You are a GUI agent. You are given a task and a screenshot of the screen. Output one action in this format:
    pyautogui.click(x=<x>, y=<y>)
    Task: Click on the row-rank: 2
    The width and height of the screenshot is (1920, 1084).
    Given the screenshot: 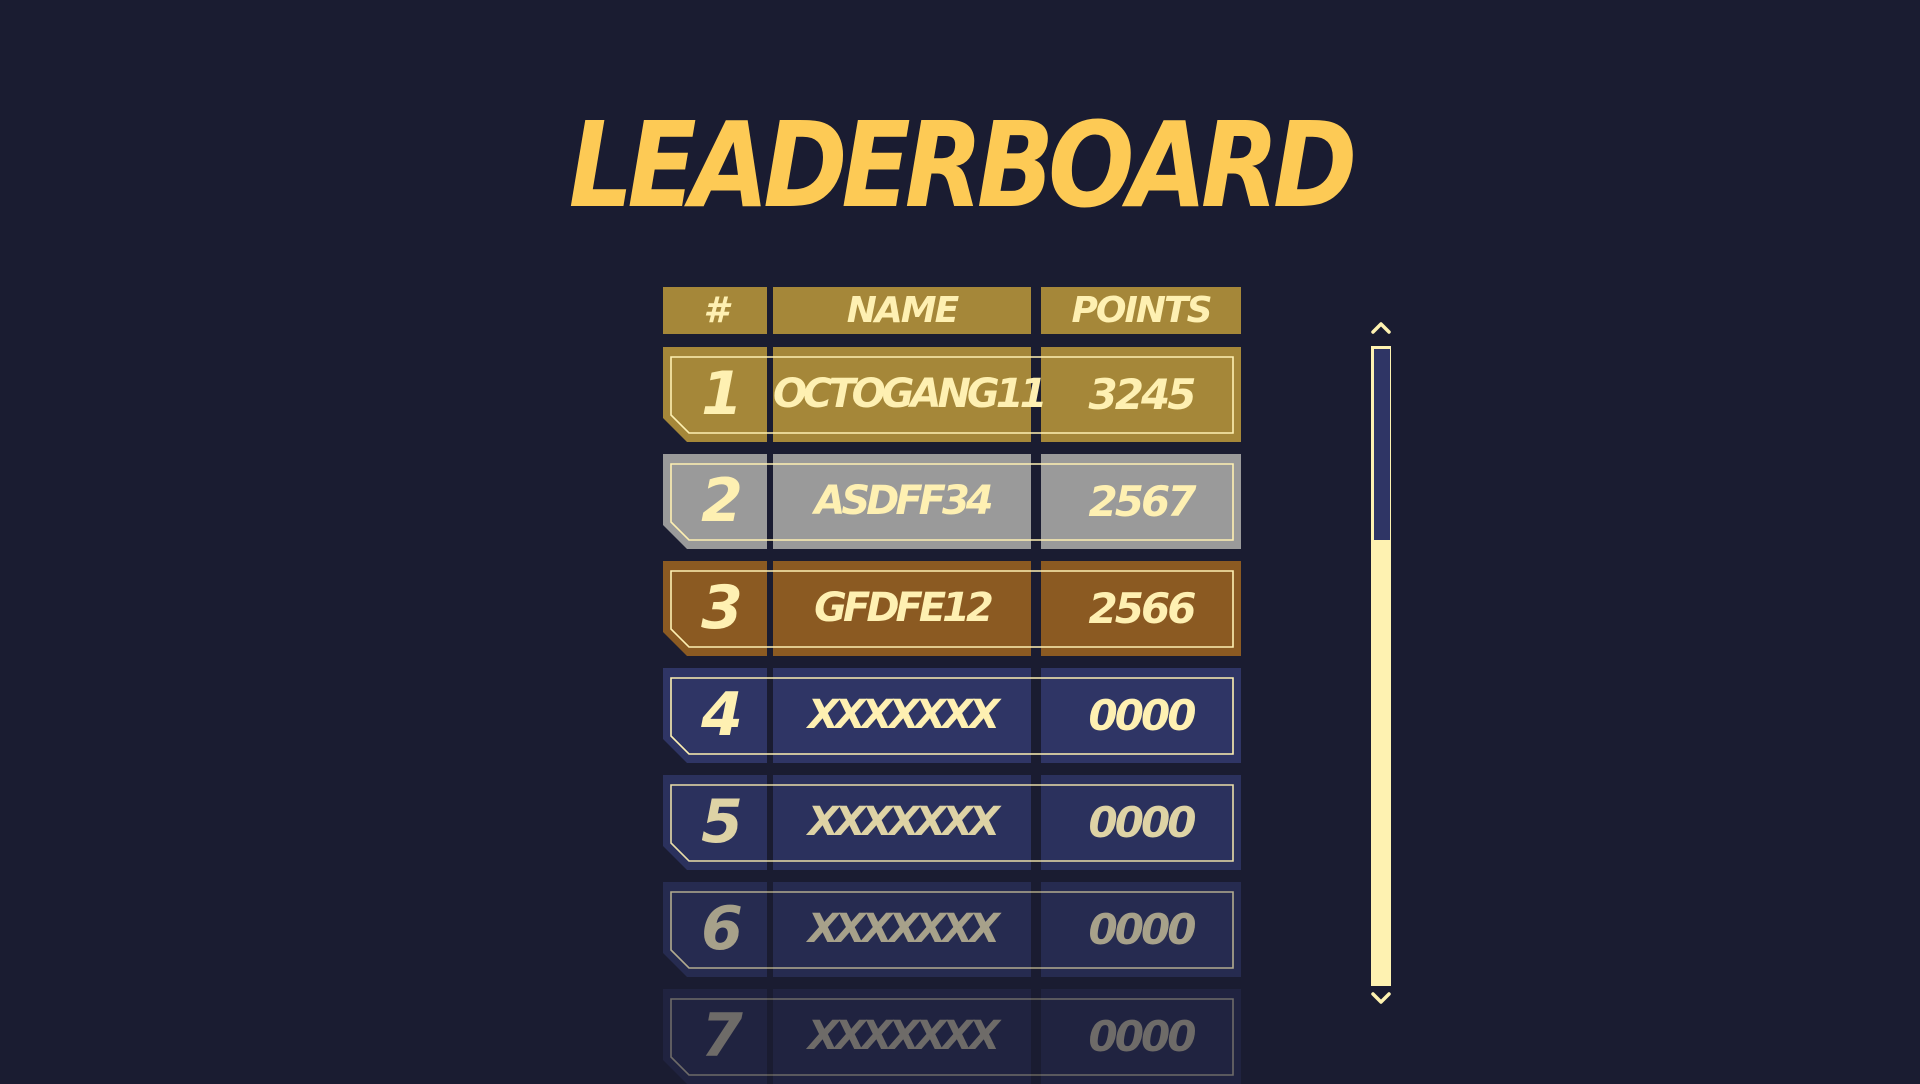 What is the action you would take?
    pyautogui.click(x=722, y=501)
    